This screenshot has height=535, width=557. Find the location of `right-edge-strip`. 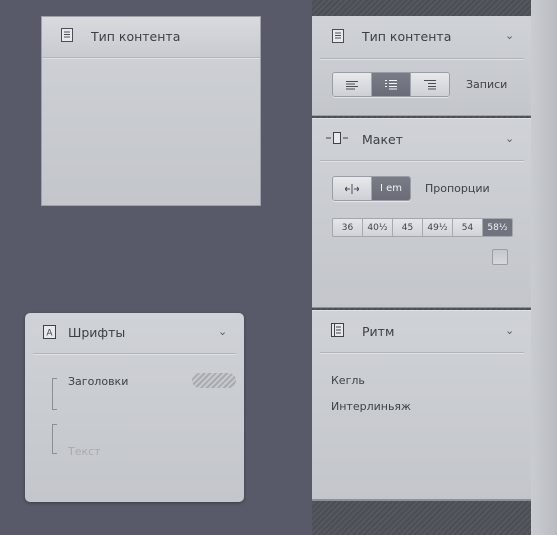

right-edge-strip is located at coordinates (544, 267).